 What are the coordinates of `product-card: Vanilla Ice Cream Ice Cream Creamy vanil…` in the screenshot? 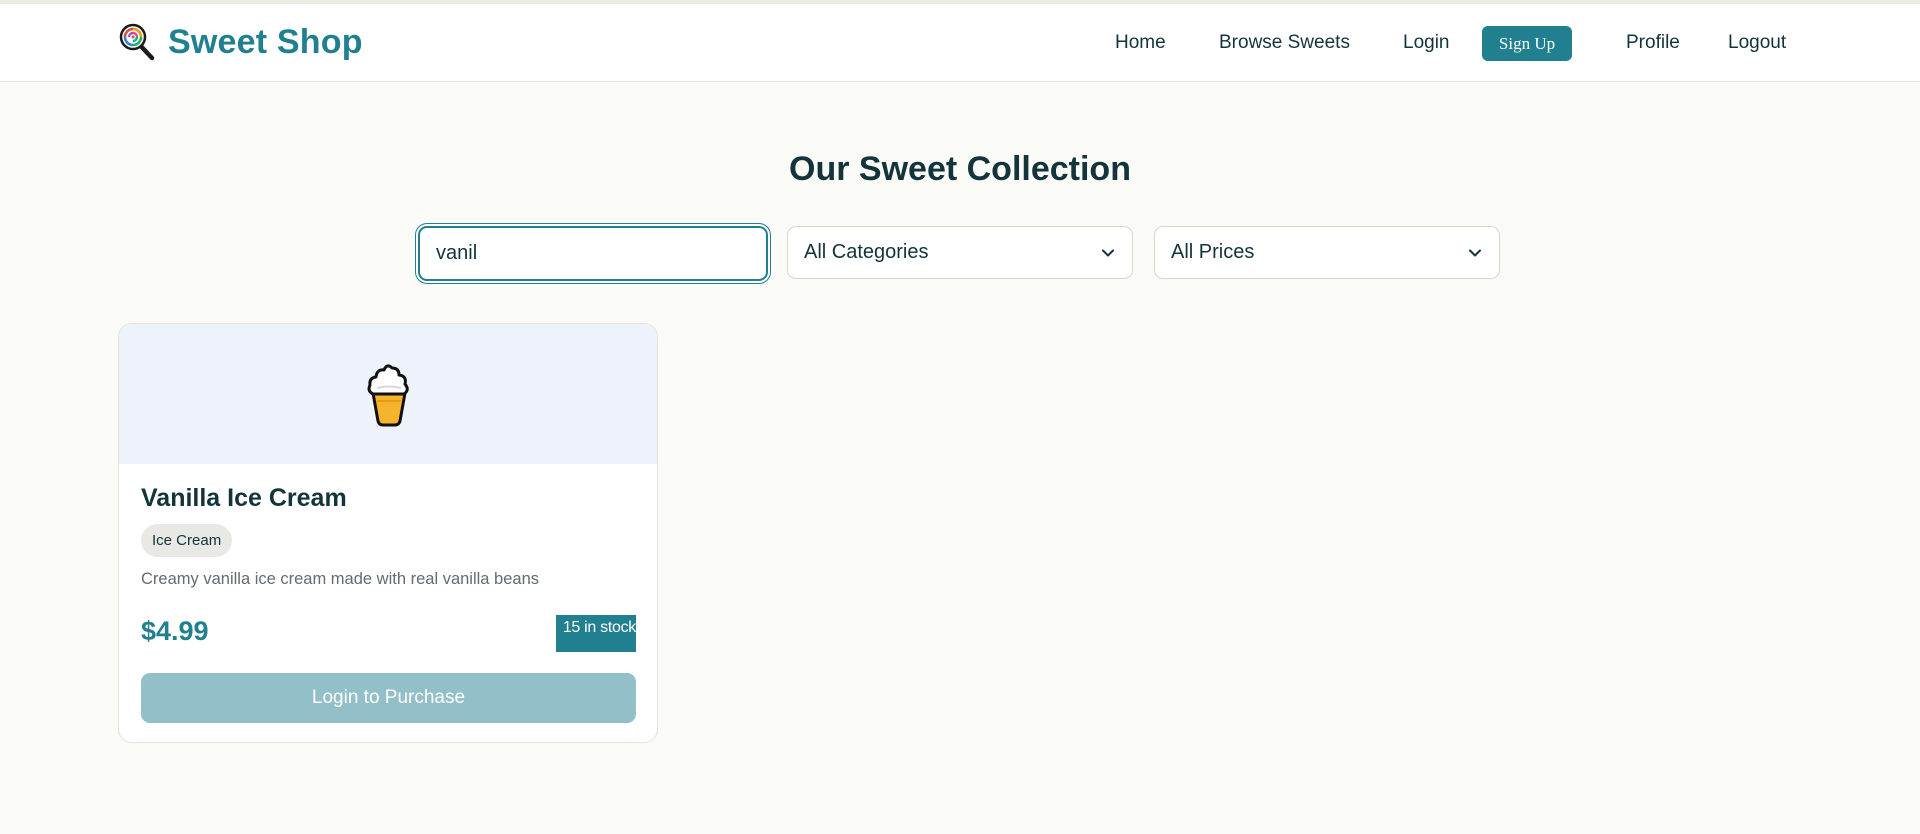 It's located at (388, 533).